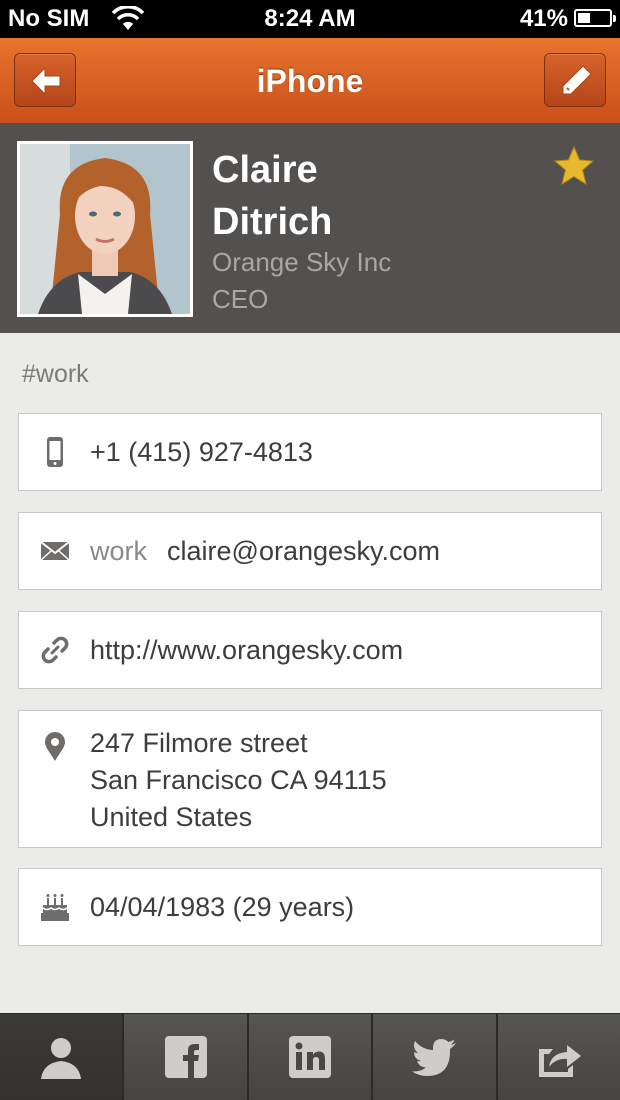  Describe the element at coordinates (222, 907) in the screenshot. I see `birthday-date: 04/04/1983 (29 years)` at that location.